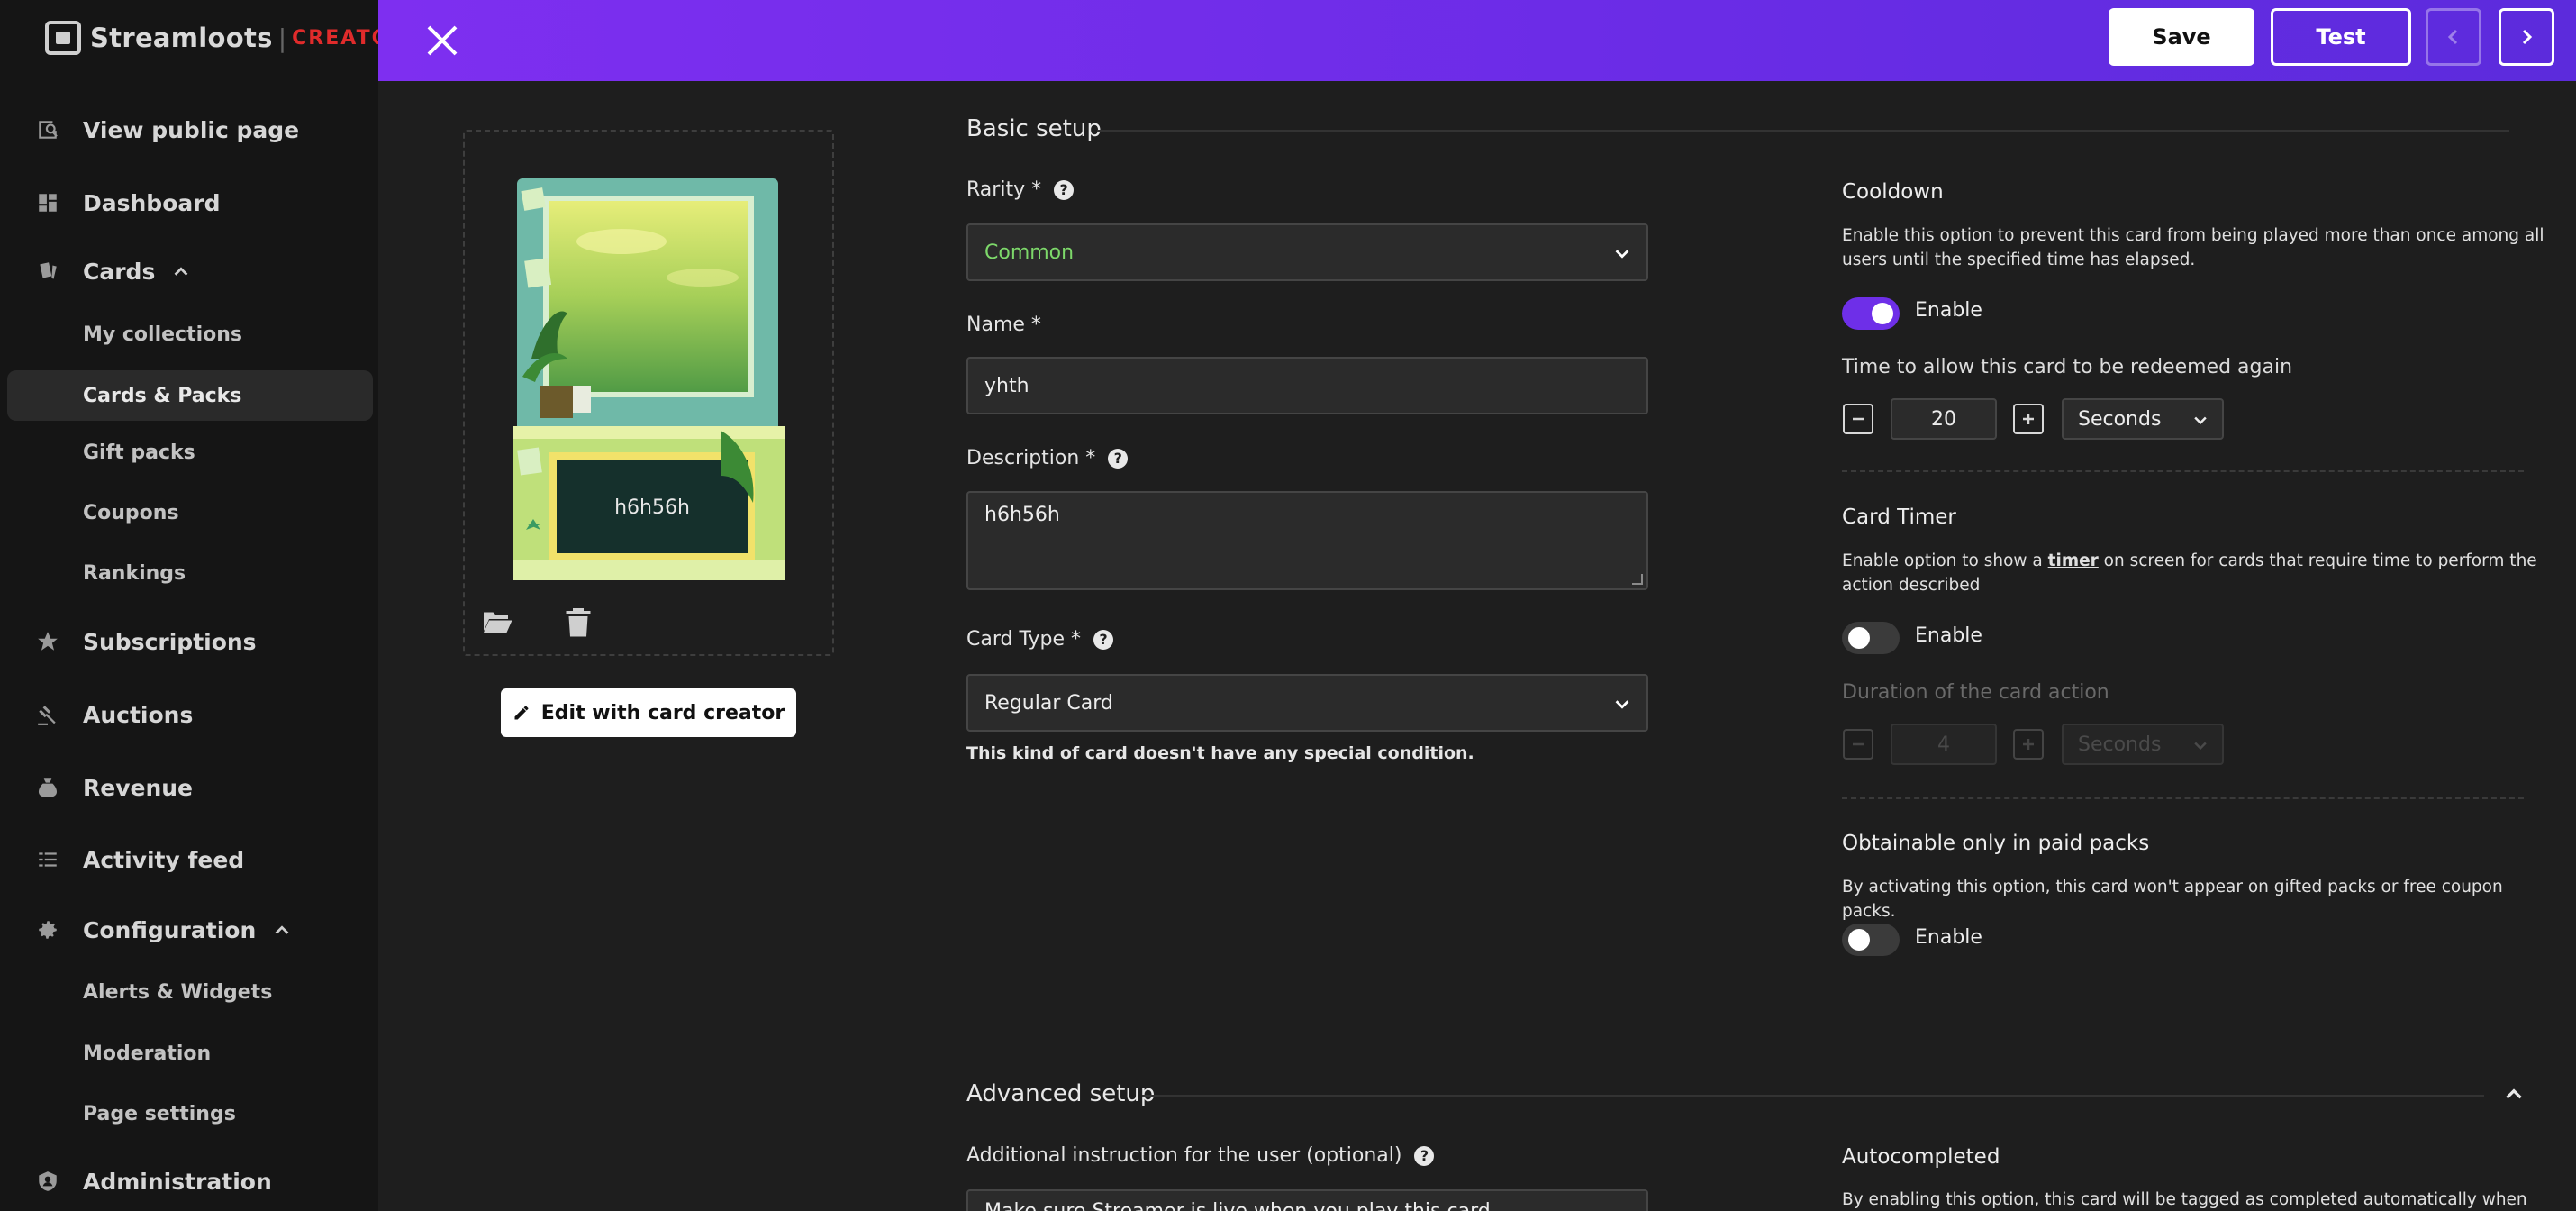 The height and width of the screenshot is (1211, 2576). What do you see at coordinates (1477, 40) in the screenshot?
I see `top-bar: Save Test` at bounding box center [1477, 40].